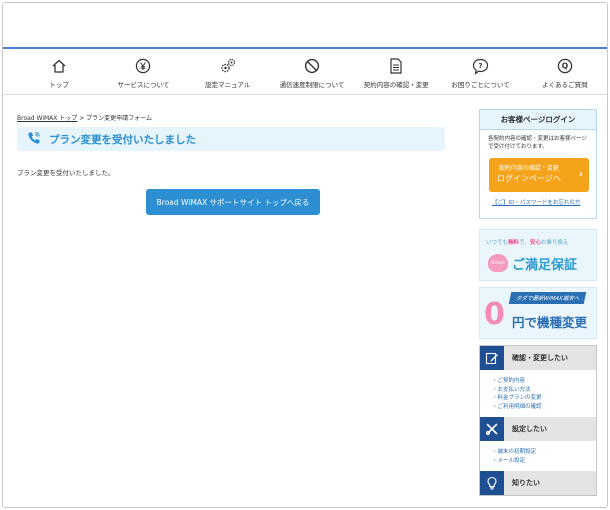  What do you see at coordinates (547, 298) in the screenshot?
I see `banner-tag: タダで最新WiMAX端末へ` at bounding box center [547, 298].